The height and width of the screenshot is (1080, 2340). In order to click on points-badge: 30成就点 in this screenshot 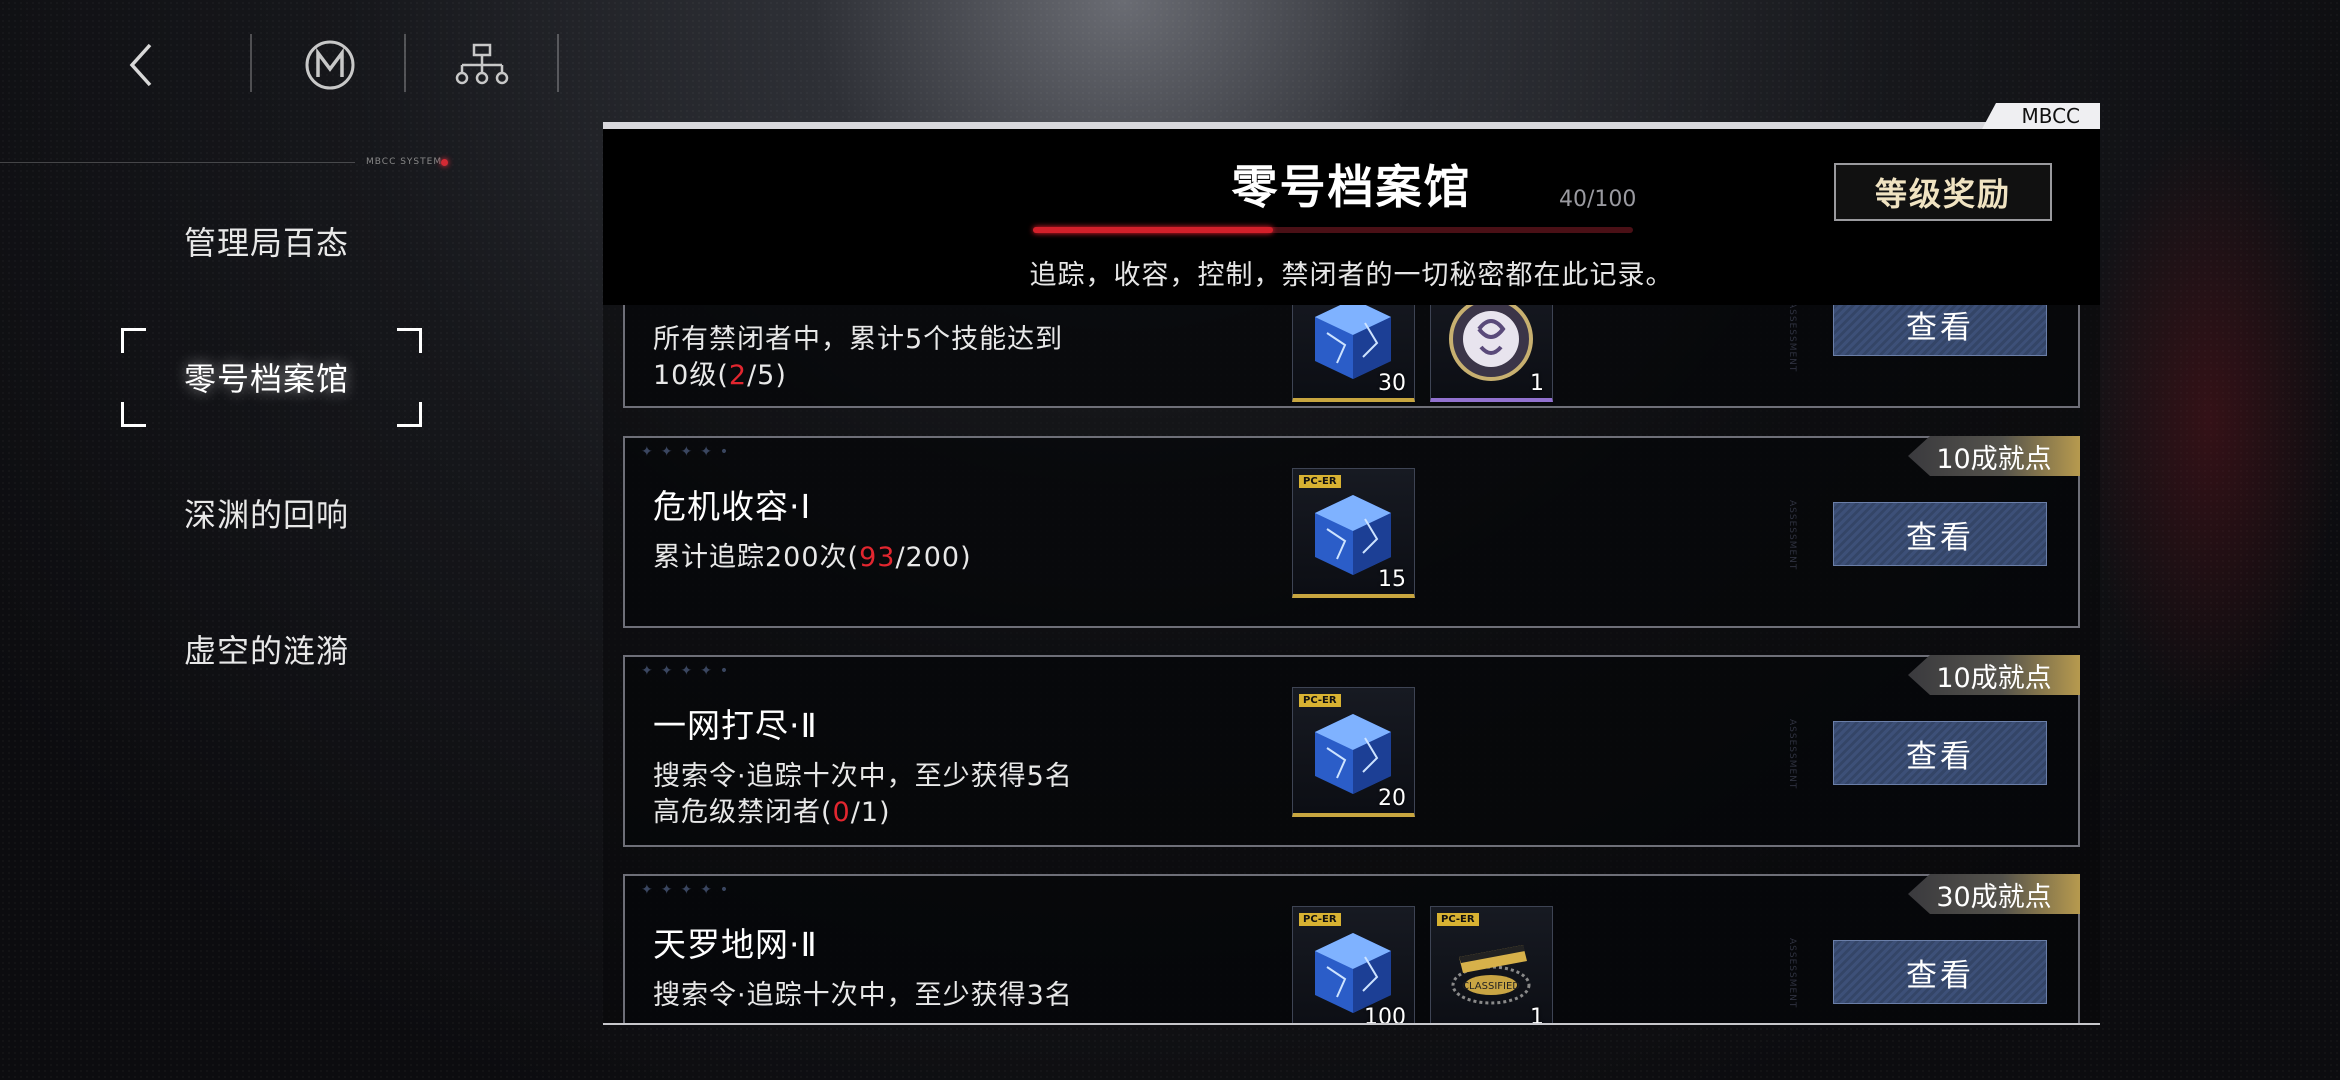, I will do `click(1994, 894)`.